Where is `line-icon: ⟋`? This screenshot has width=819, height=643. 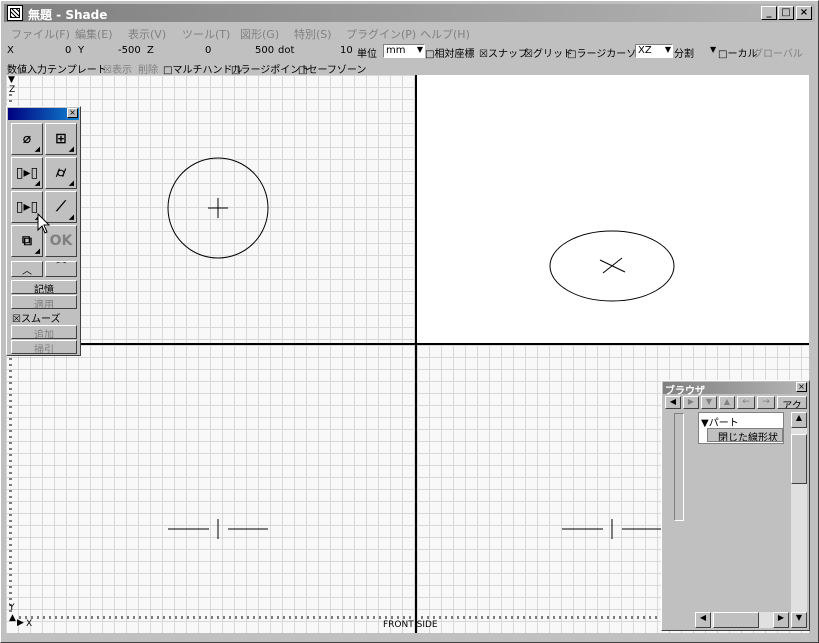
line-icon: ⟋ is located at coordinates (61, 207).